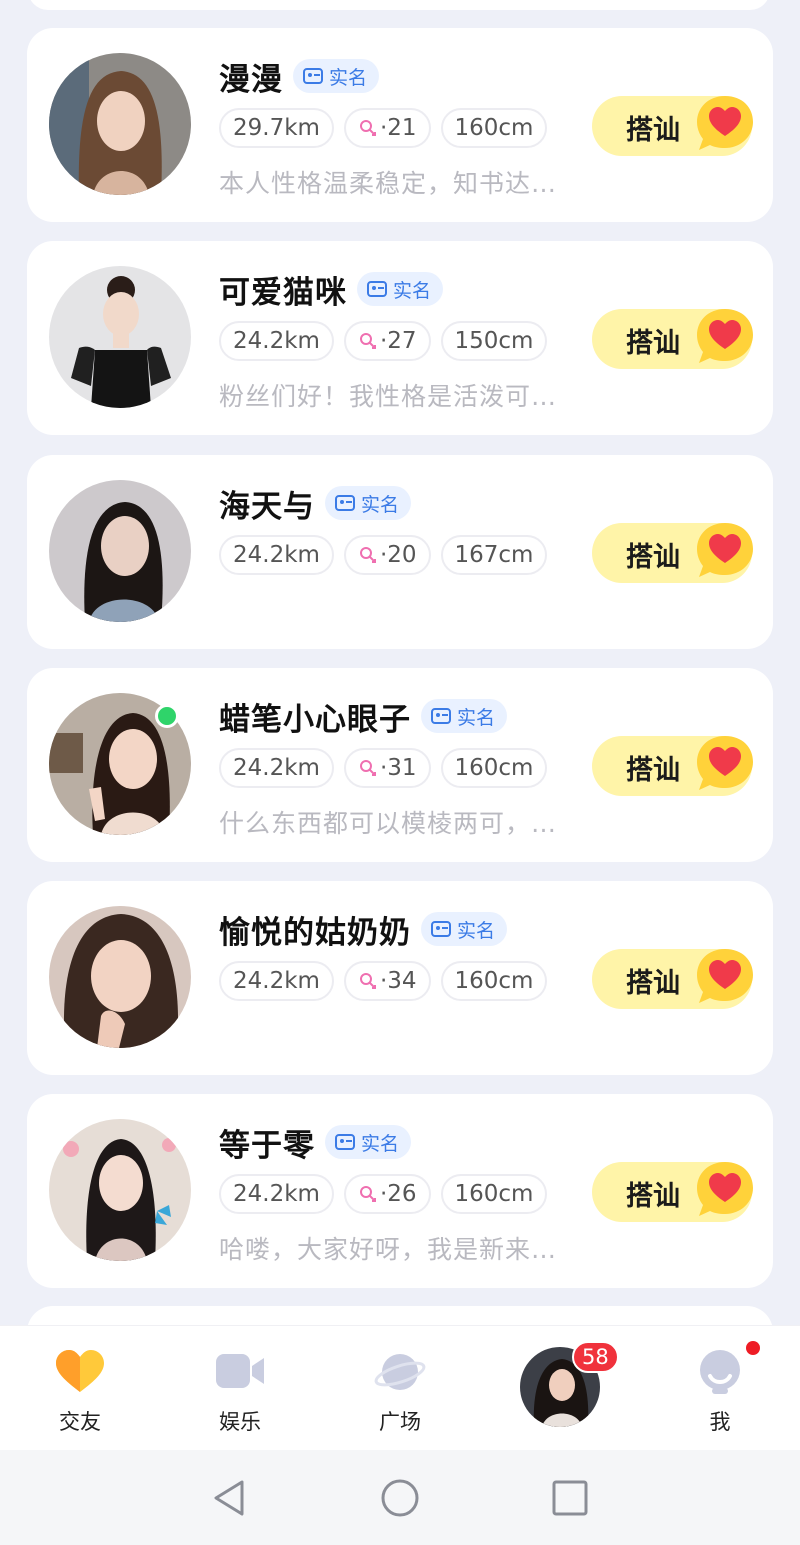 Image resolution: width=800 pixels, height=1545 pixels. Describe the element at coordinates (400, 1372) in the screenshot. I see `planet-icon` at that location.